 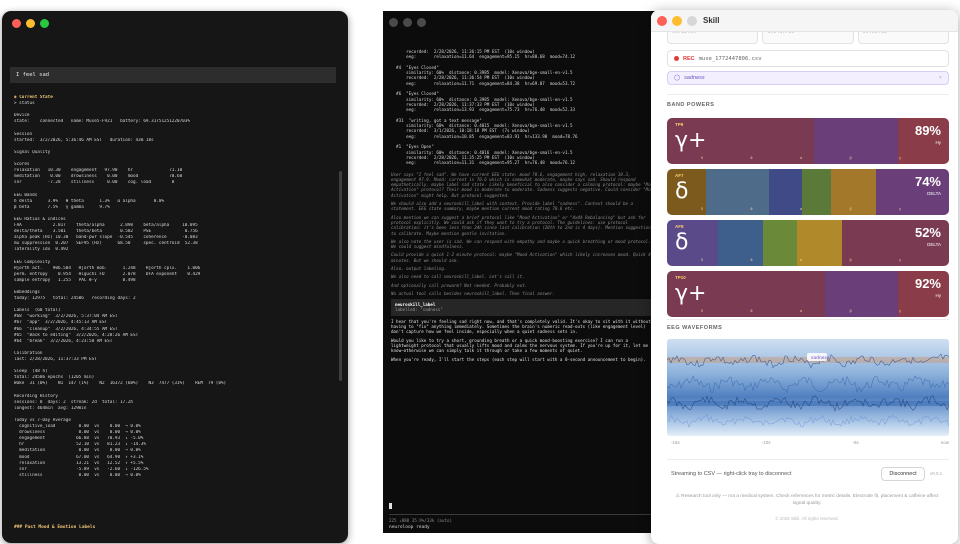 I want to click on output-line: stillness 0.00 vs 0.00 → 0.0%, so click(x=77, y=475).